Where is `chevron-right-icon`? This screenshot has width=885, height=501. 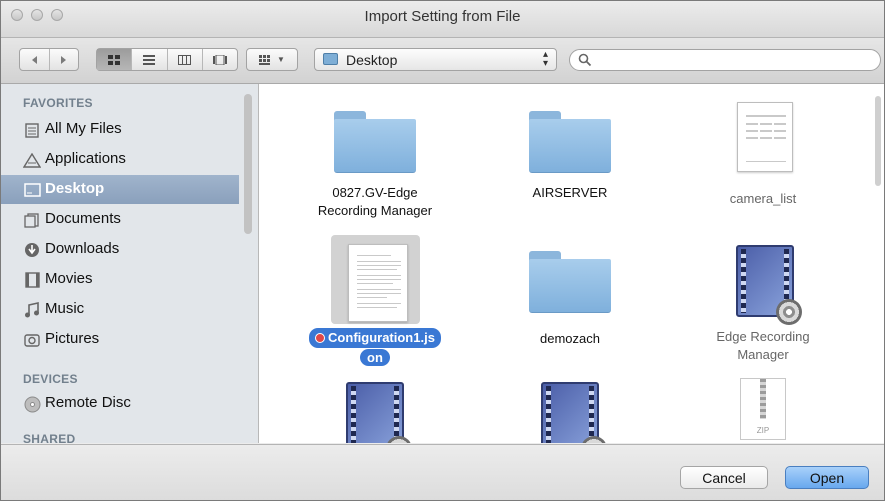
chevron-right-icon is located at coordinates (64, 59).